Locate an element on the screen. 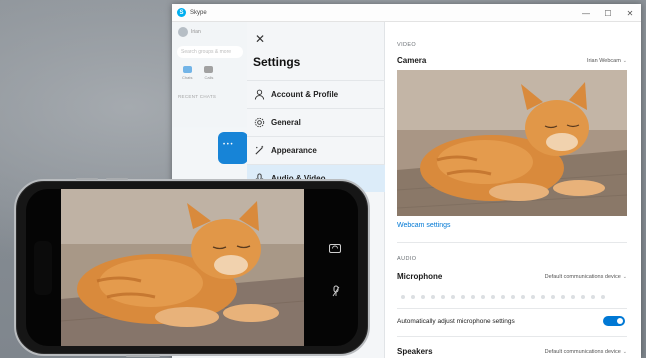  avatar is located at coordinates (183, 32).